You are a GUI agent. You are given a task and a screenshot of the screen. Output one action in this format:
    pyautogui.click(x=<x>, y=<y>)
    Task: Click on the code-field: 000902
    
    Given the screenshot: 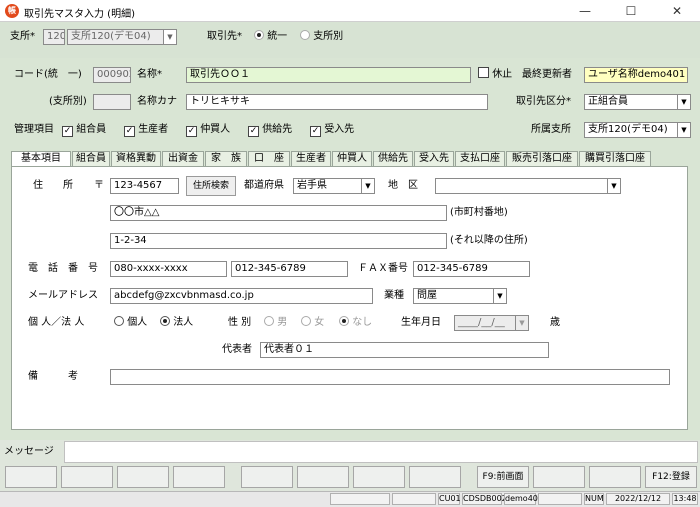 What is the action you would take?
    pyautogui.click(x=112, y=75)
    